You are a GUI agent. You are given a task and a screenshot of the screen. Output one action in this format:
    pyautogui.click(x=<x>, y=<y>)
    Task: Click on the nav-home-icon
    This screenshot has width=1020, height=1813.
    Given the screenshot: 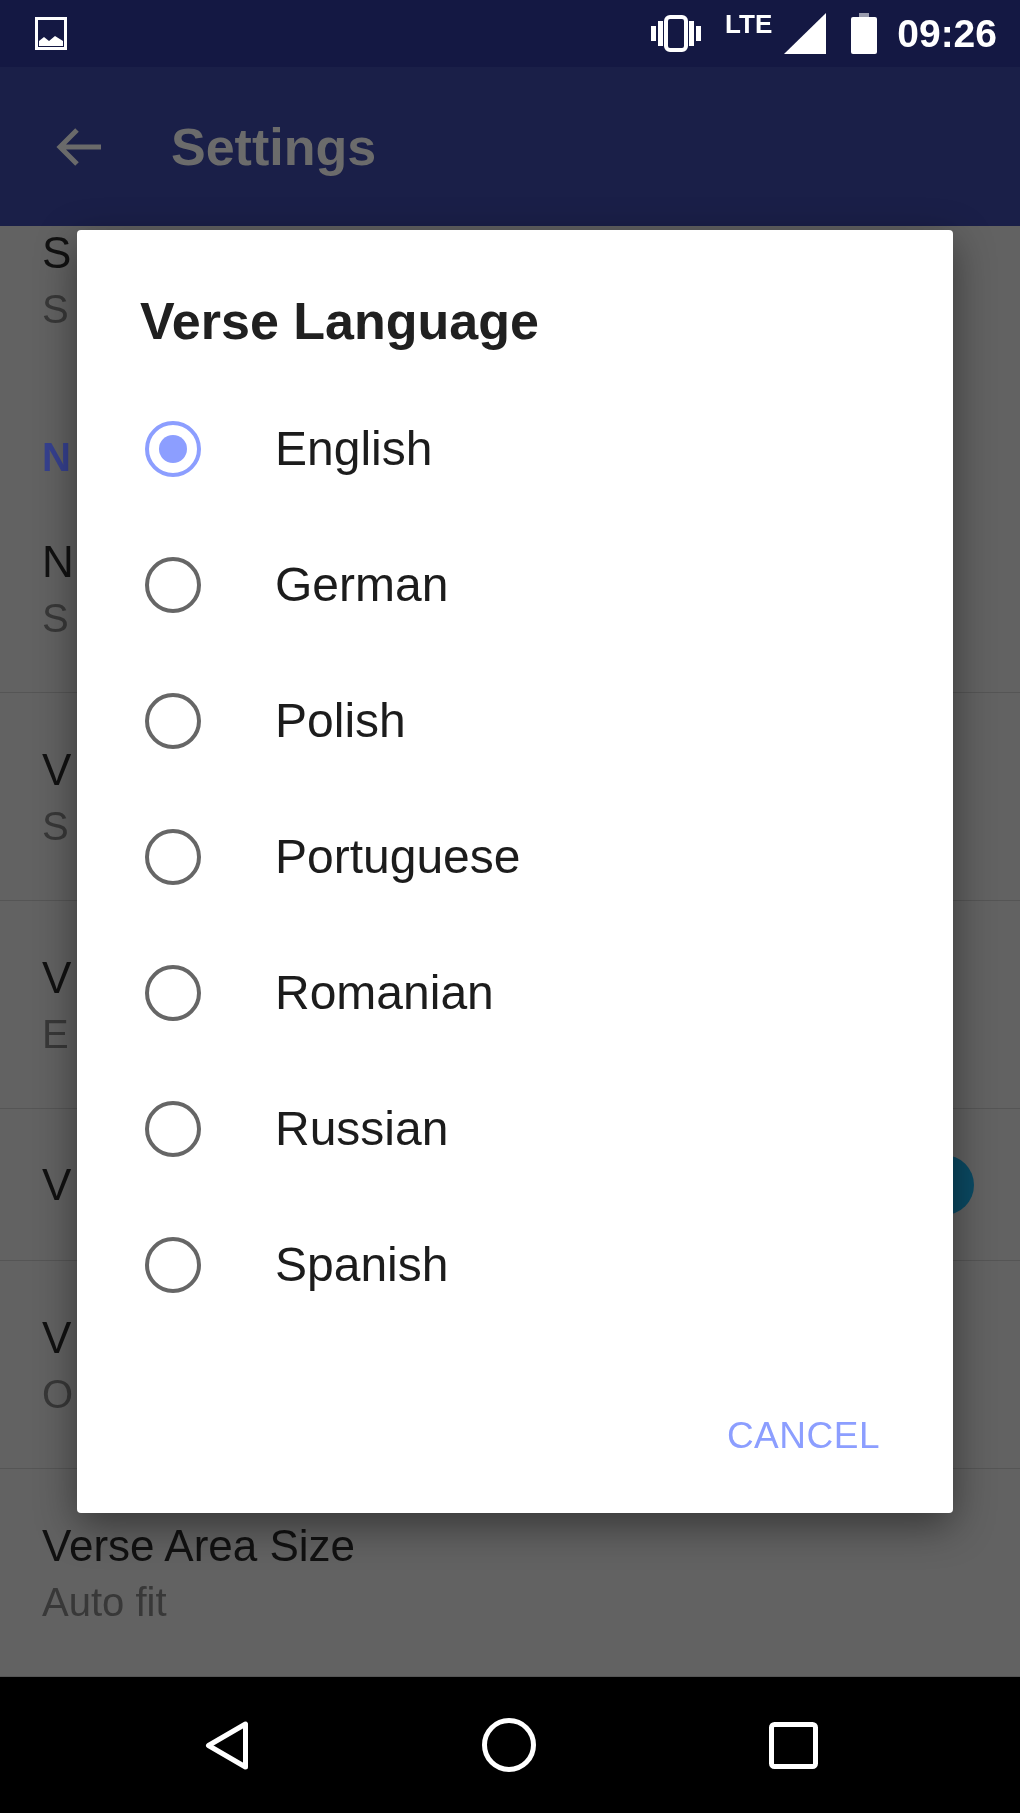 What is the action you would take?
    pyautogui.click(x=509, y=1745)
    